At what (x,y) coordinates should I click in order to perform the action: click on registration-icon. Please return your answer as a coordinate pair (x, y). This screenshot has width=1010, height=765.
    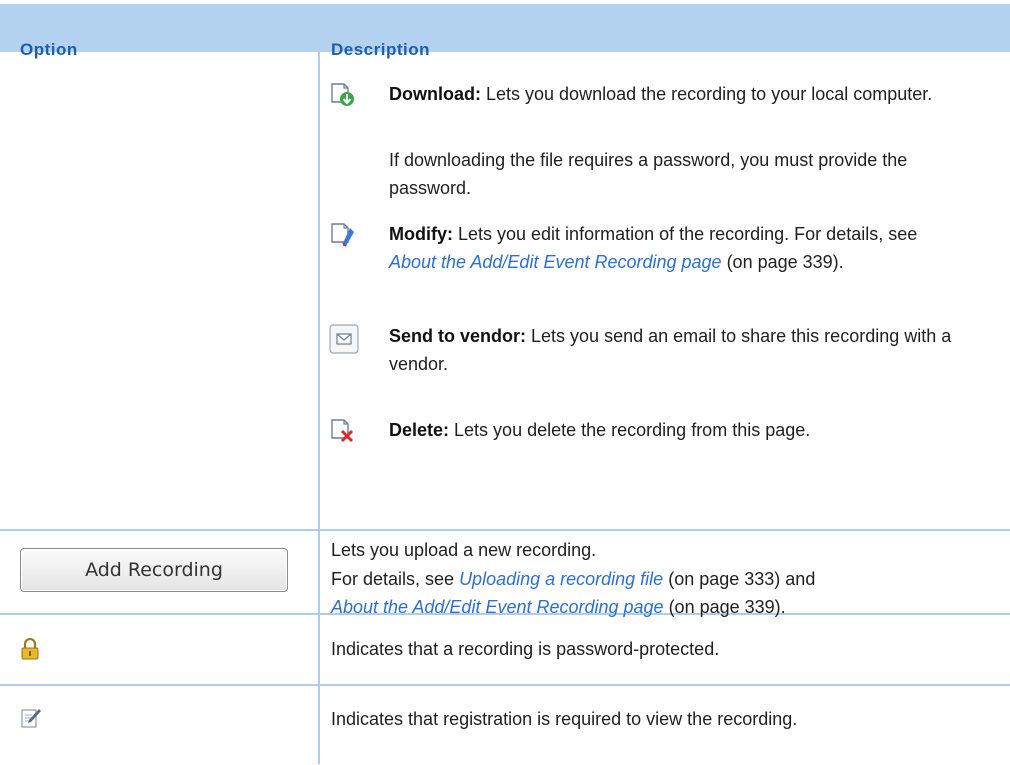
    Looking at the image, I should click on (31, 720).